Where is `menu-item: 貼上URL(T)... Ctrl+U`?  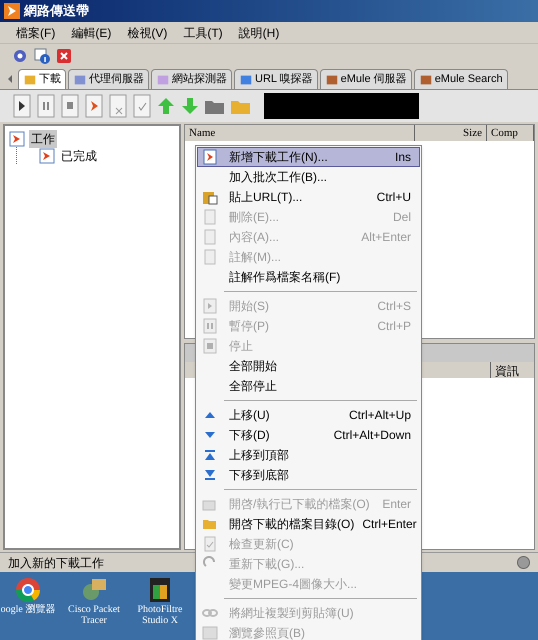 menu-item: 貼上URL(T)... Ctrl+U is located at coordinates (308, 197).